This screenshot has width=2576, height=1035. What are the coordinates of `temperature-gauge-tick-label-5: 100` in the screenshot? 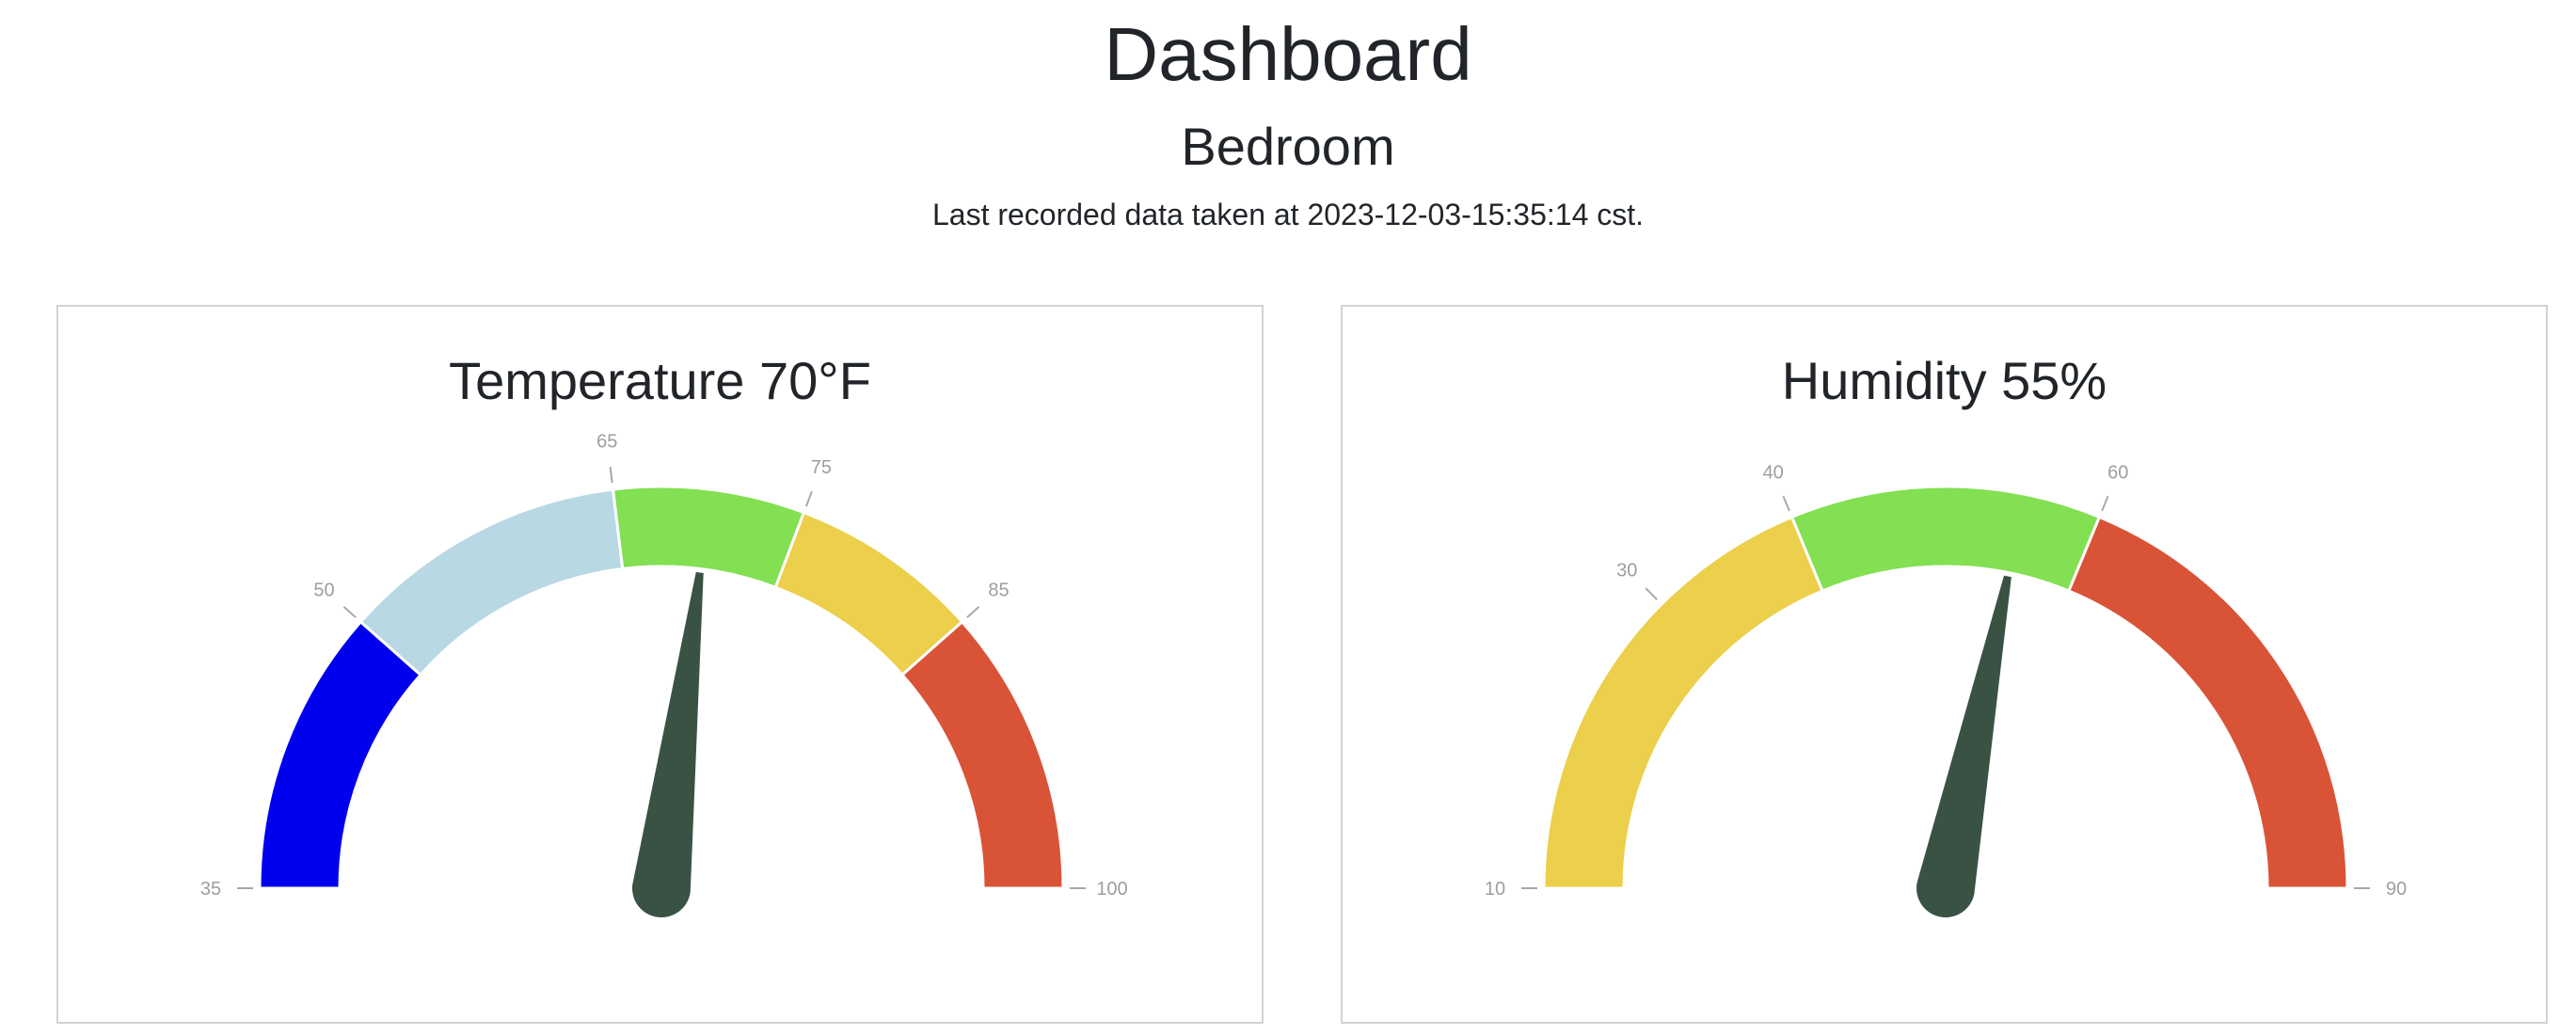 It's located at (1111, 889).